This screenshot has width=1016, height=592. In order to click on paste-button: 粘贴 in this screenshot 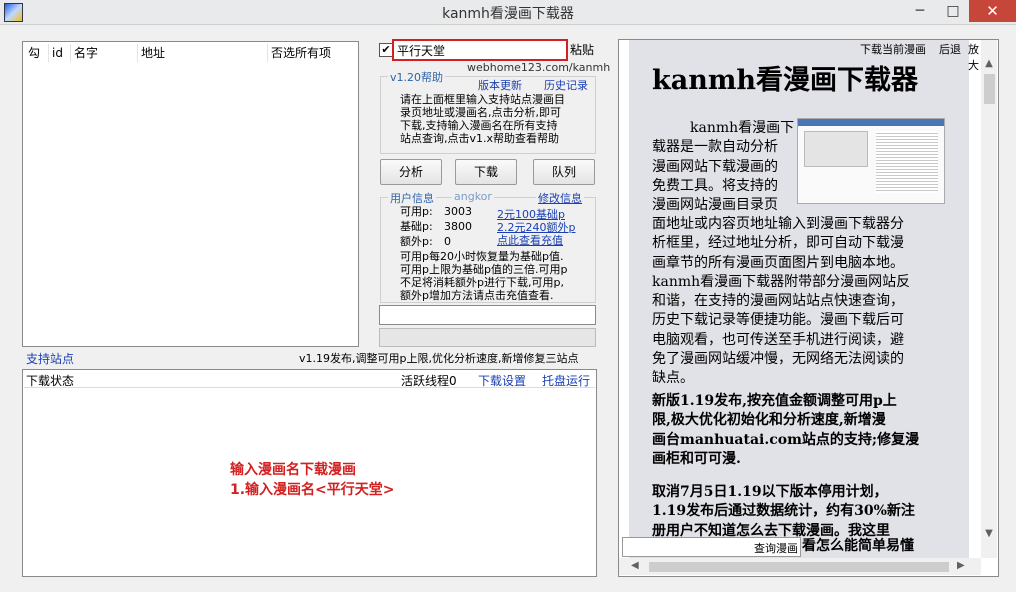, I will do `click(582, 49)`.